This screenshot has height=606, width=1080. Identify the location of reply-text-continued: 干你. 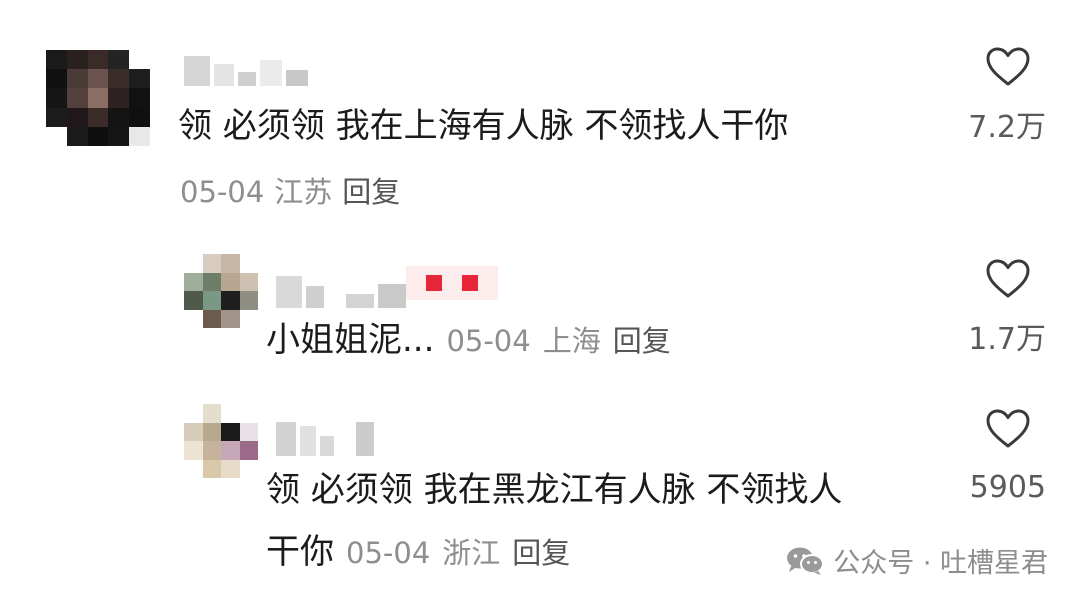
(300, 552).